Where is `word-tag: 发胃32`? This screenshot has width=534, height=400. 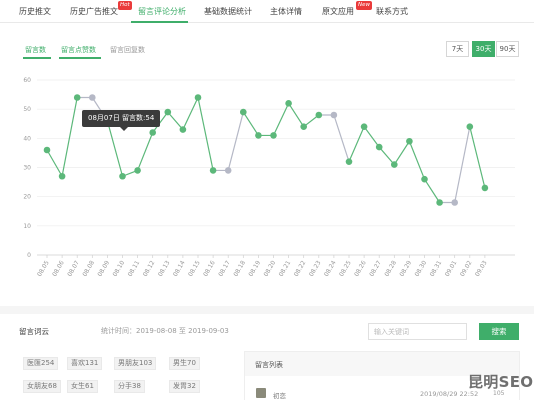 word-tag: 发胃32 is located at coordinates (184, 386).